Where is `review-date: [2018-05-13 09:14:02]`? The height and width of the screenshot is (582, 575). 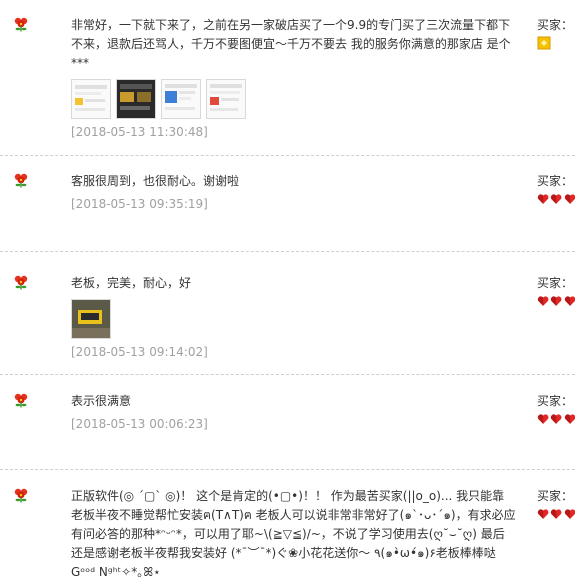 review-date: [2018-05-13 09:14:02] is located at coordinates (139, 352).